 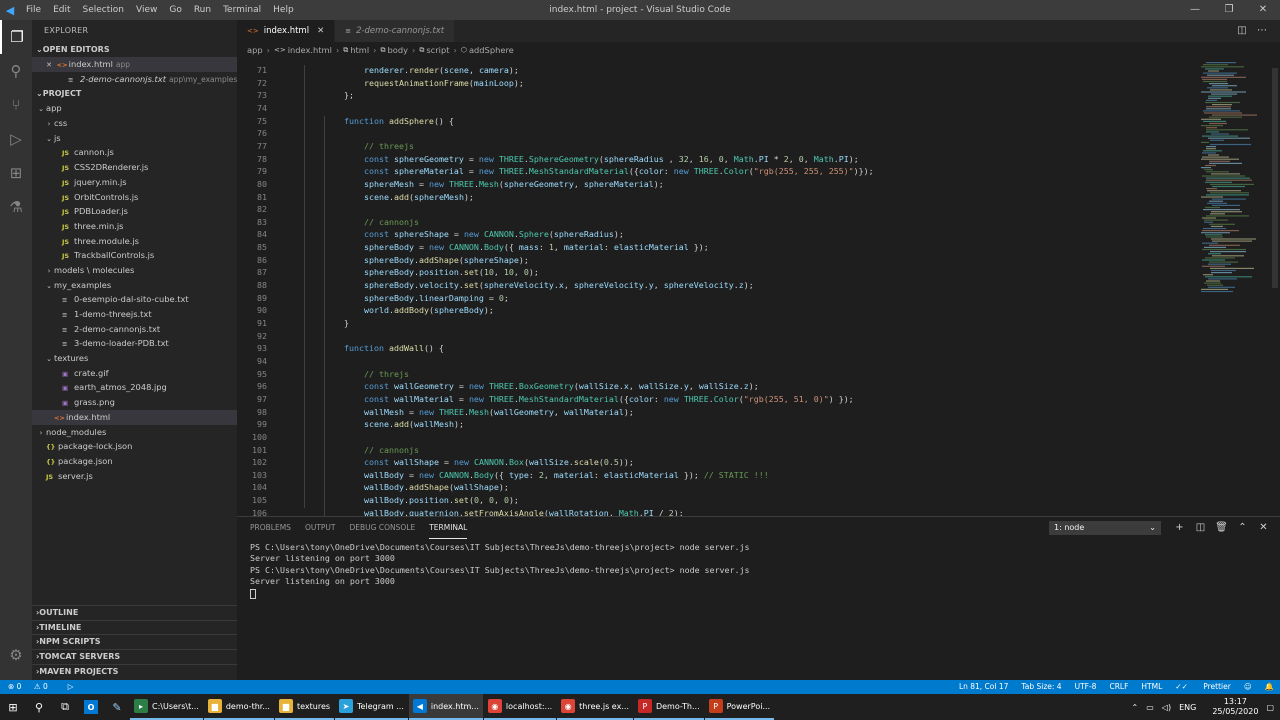 I want to click on code-line: sphereBody.position.set(10, 10, 0);, so click(x=451, y=272).